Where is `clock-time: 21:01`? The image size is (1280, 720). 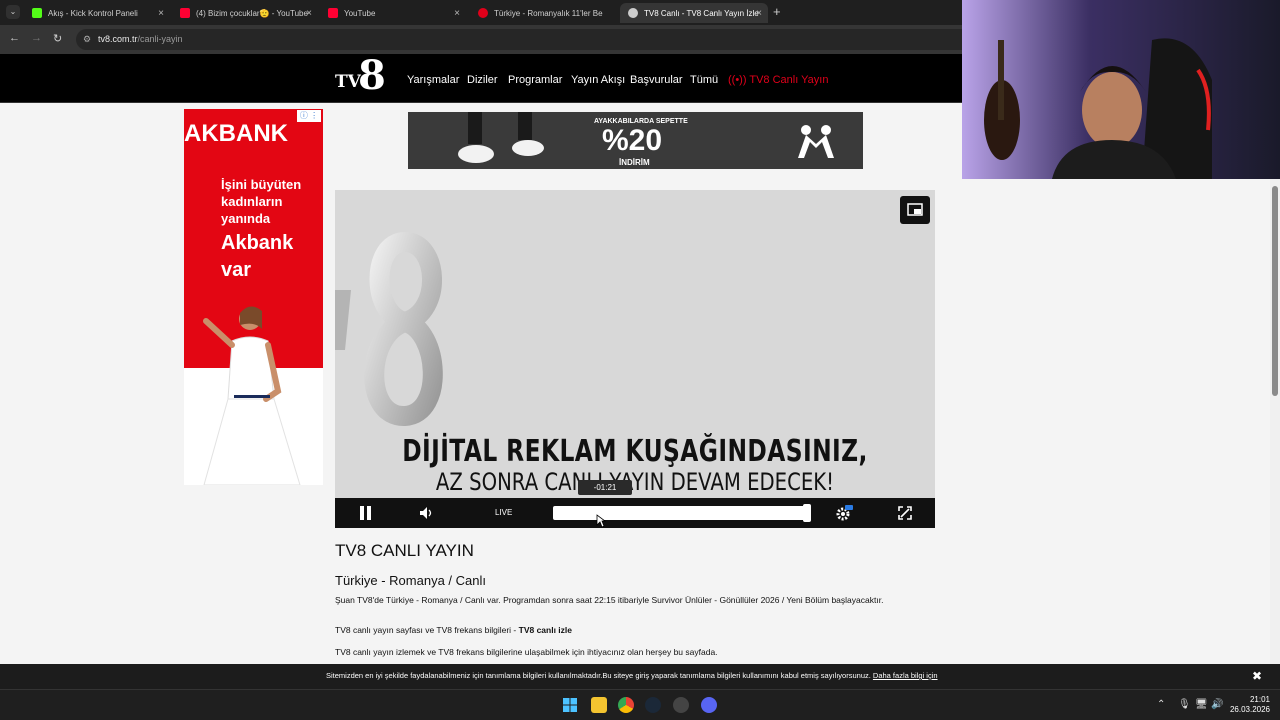
clock-time: 21:01 is located at coordinates (1259, 699).